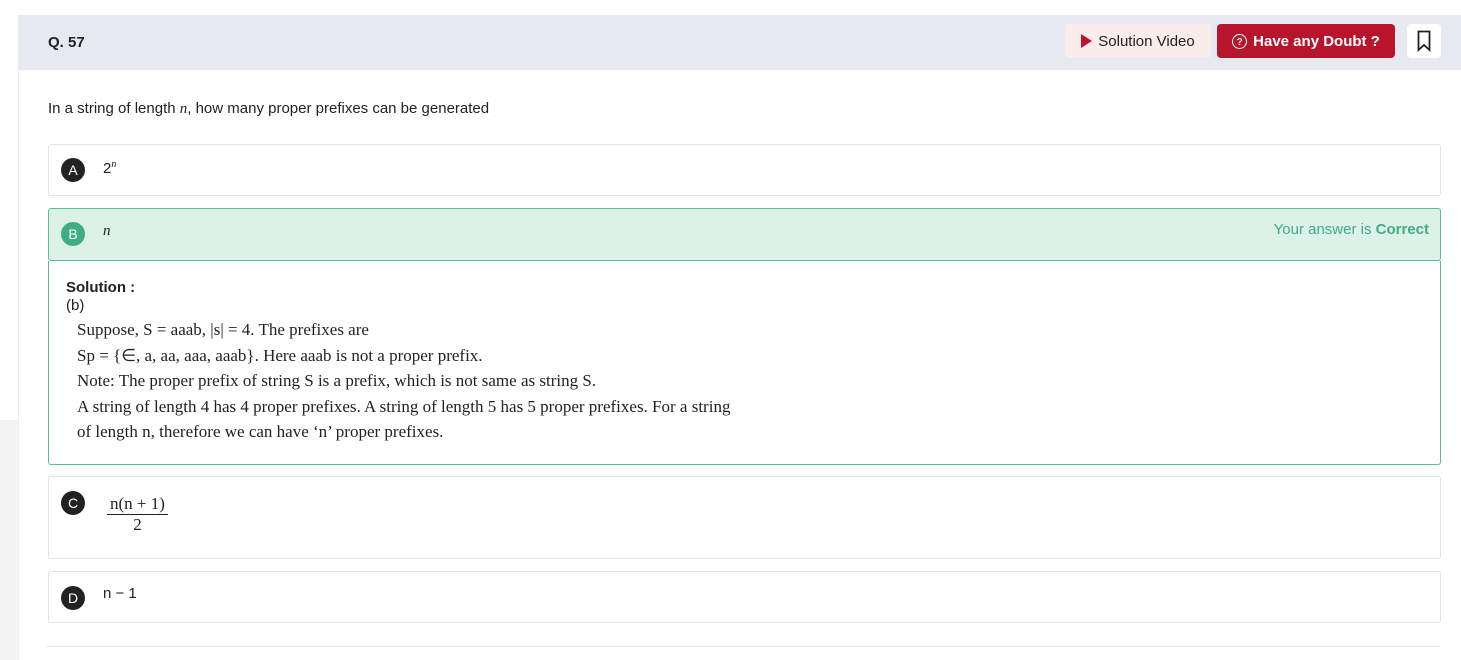  Describe the element at coordinates (75, 305) in the screenshot. I see `solution-answer: (b)` at that location.